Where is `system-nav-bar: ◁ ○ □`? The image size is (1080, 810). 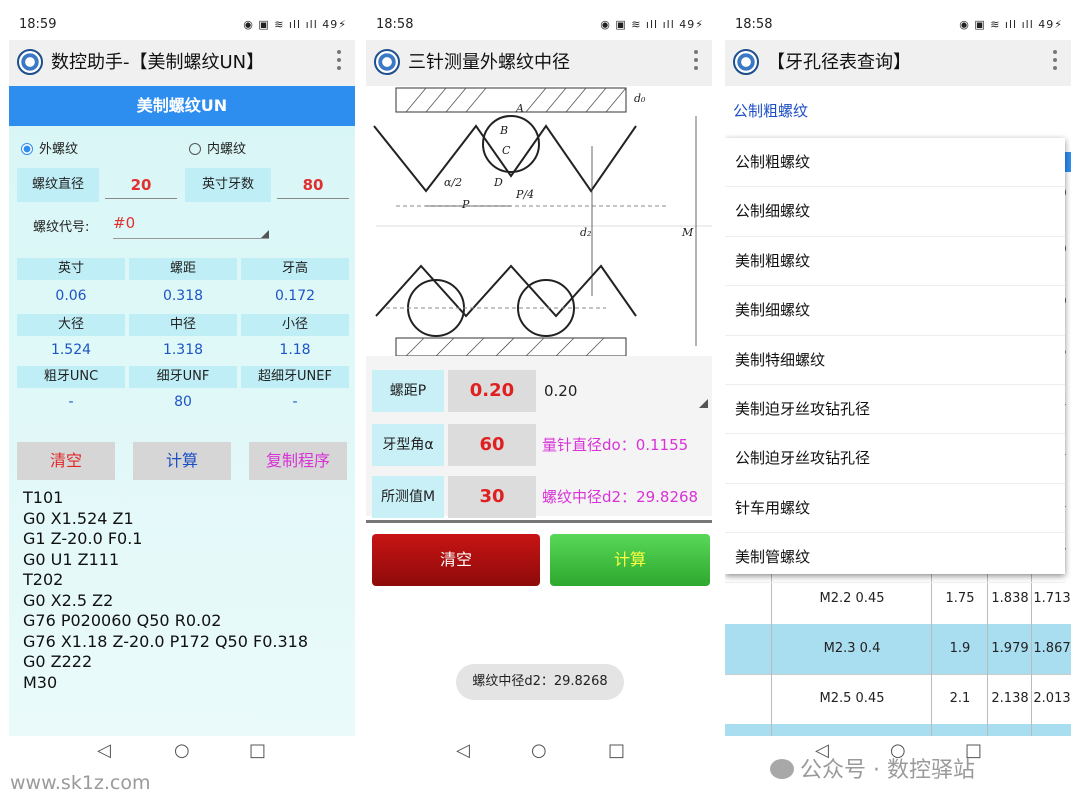
system-nav-bar: ◁ ○ □ is located at coordinates (539, 751).